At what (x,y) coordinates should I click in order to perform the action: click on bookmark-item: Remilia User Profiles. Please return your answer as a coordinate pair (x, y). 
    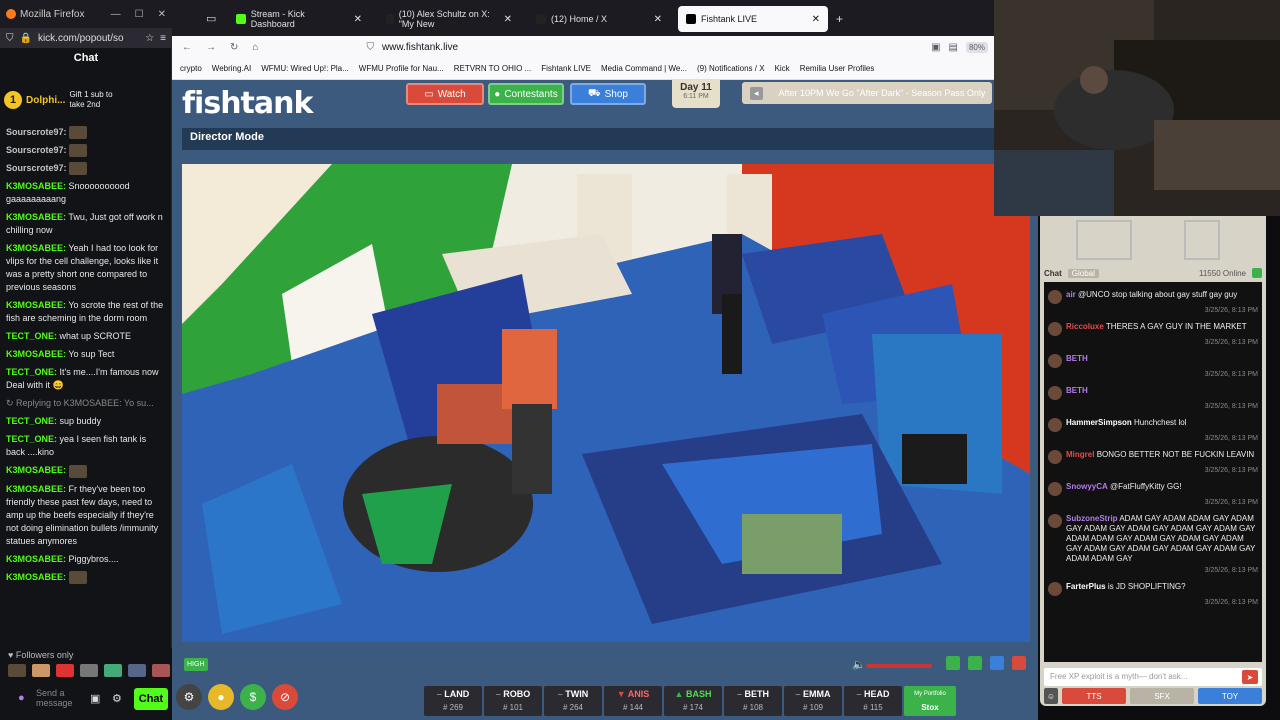
    Looking at the image, I should click on (837, 68).